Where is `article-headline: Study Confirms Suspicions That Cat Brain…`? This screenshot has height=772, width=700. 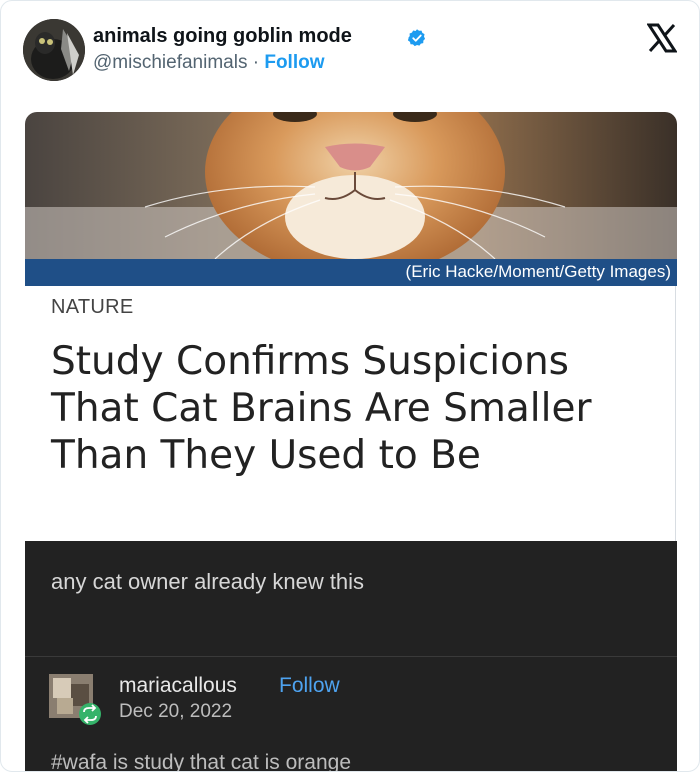 article-headline: Study Confirms Suspicions That Cat Brain… is located at coordinates (321, 408).